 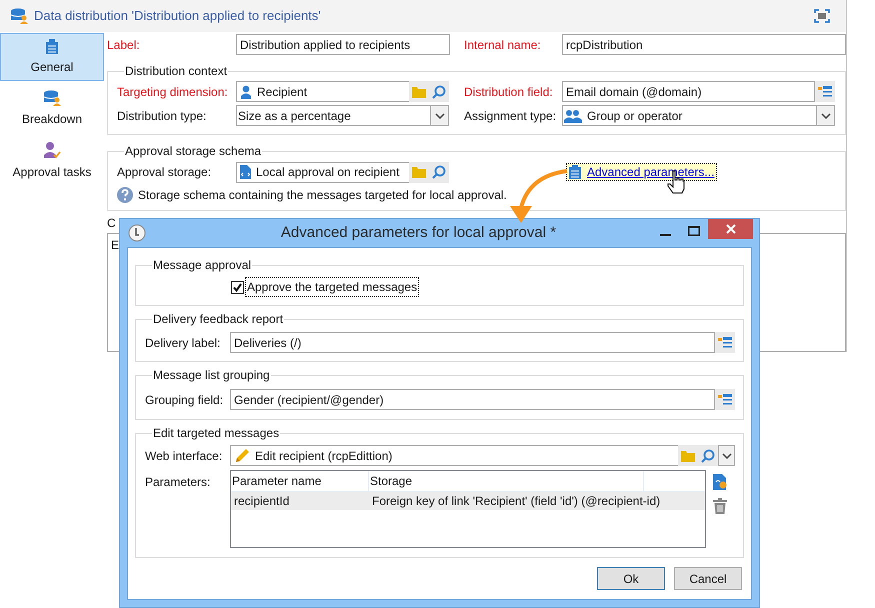 What do you see at coordinates (178, 482) in the screenshot?
I see `field-label: Parameters:` at bounding box center [178, 482].